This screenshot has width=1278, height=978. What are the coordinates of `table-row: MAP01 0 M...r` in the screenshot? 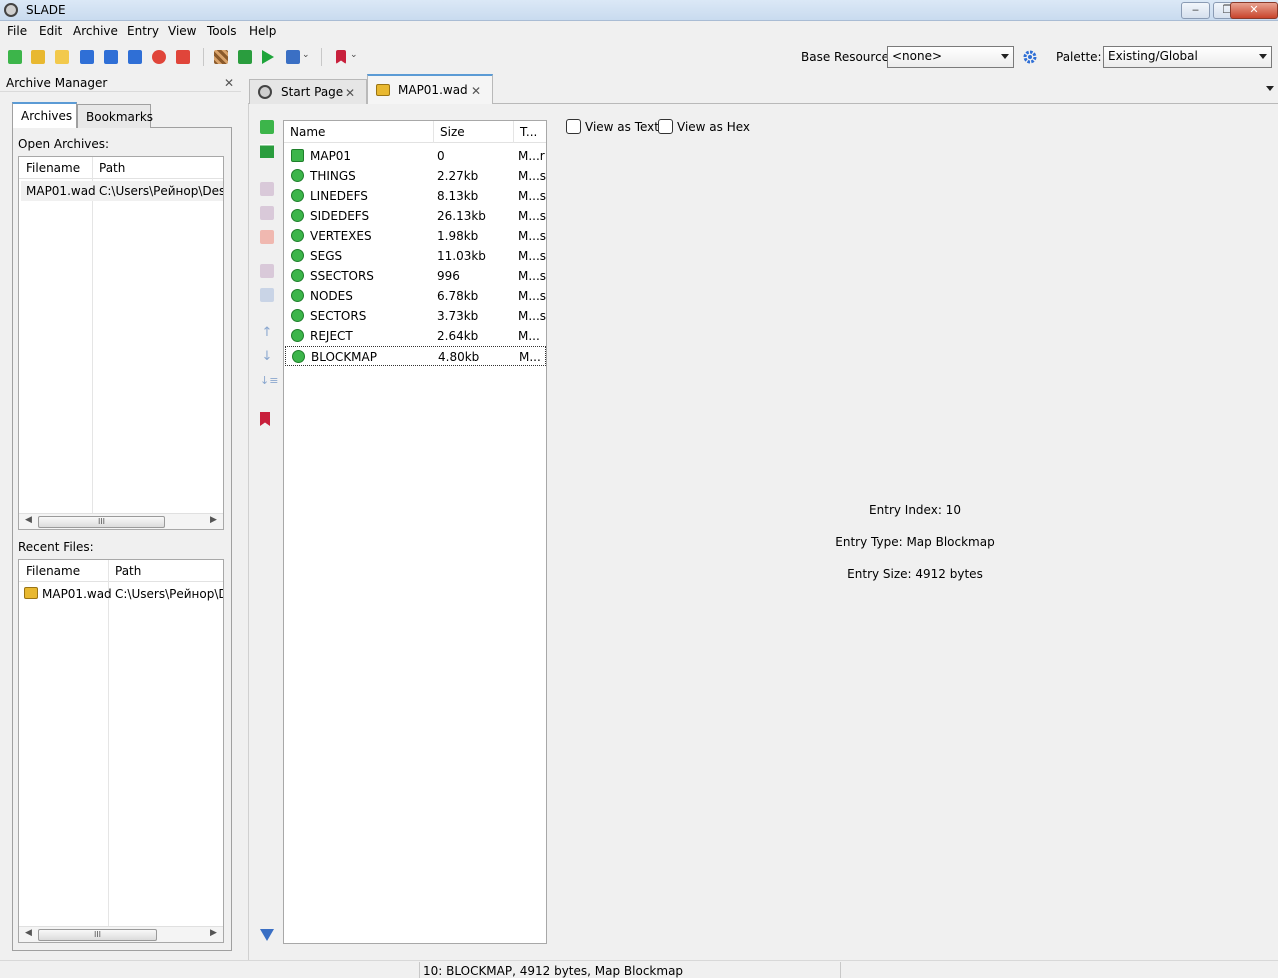 It's located at (415, 156).